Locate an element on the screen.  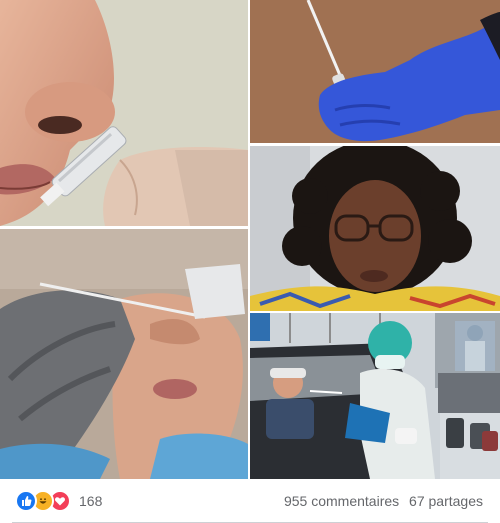
reaction-count: 168 is located at coordinates (91, 501).